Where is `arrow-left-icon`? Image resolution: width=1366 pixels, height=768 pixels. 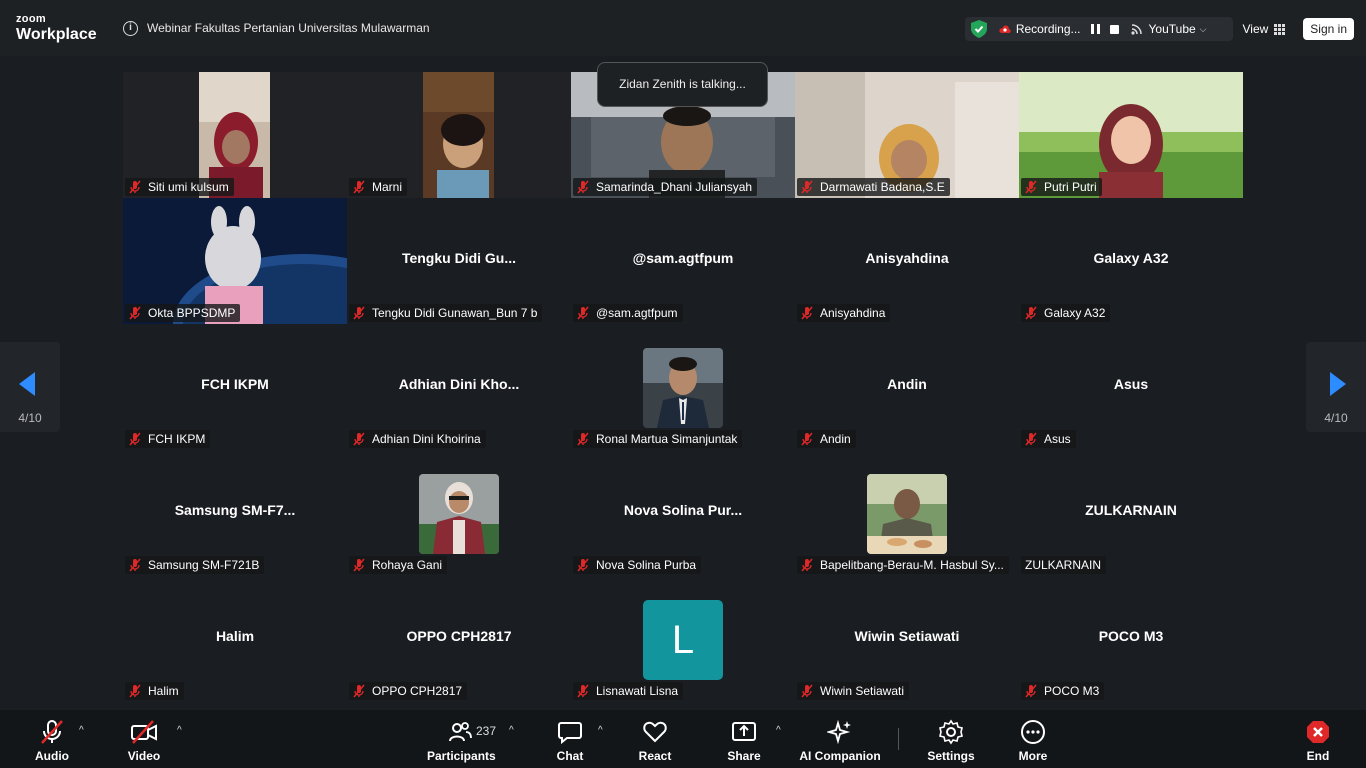
arrow-left-icon is located at coordinates (27, 384).